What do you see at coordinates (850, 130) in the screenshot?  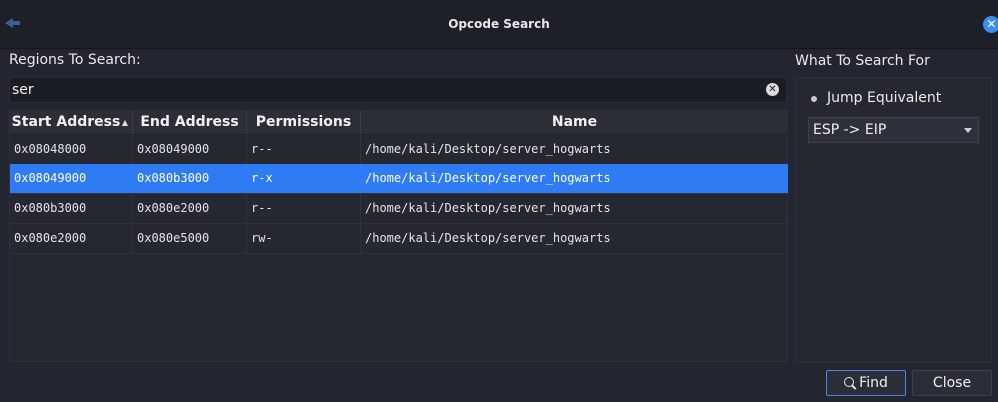 I see `register-select-value: ESP -> EIP` at bounding box center [850, 130].